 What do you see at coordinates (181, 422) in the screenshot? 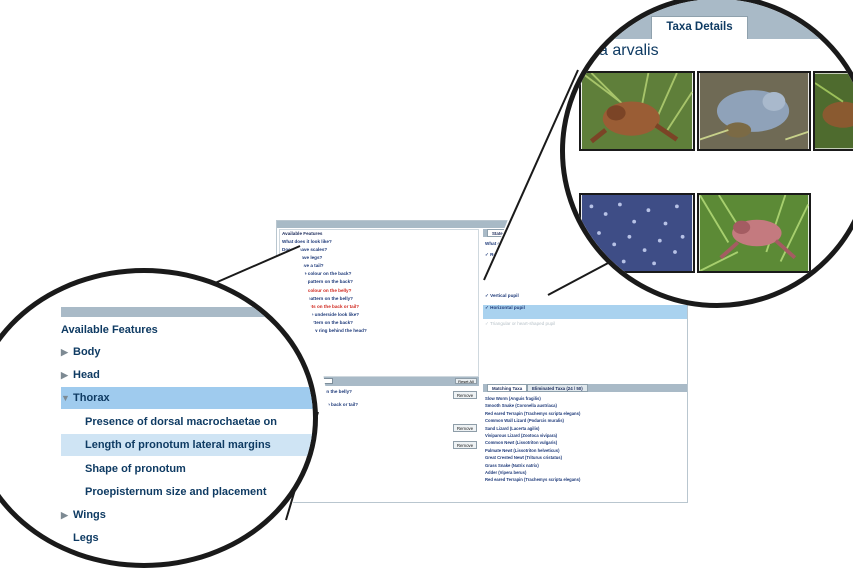
I see `feature-tree-label: Presence of dorsal macrochaetae on` at bounding box center [181, 422].